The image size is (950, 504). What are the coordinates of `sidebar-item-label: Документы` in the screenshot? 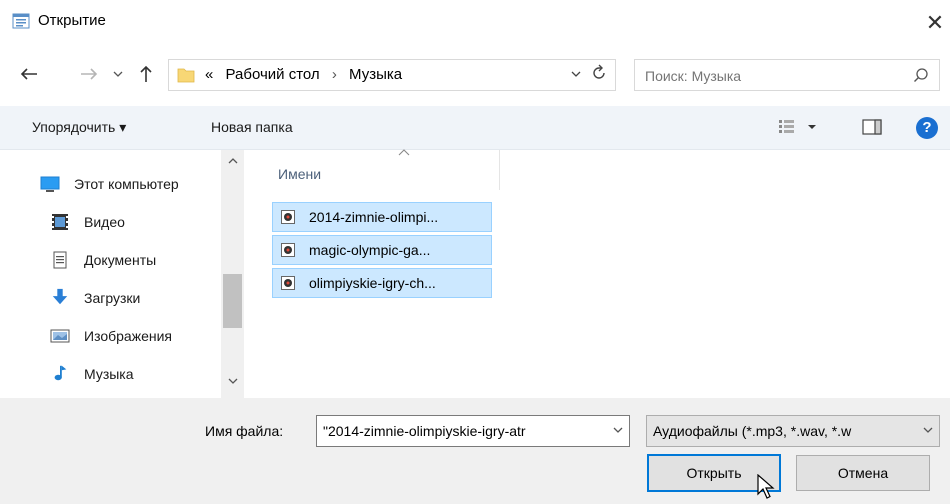 It's located at (120, 260).